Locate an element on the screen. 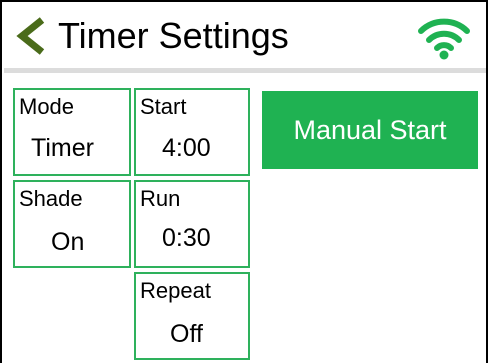  repeat-label: Repeat is located at coordinates (175, 290).